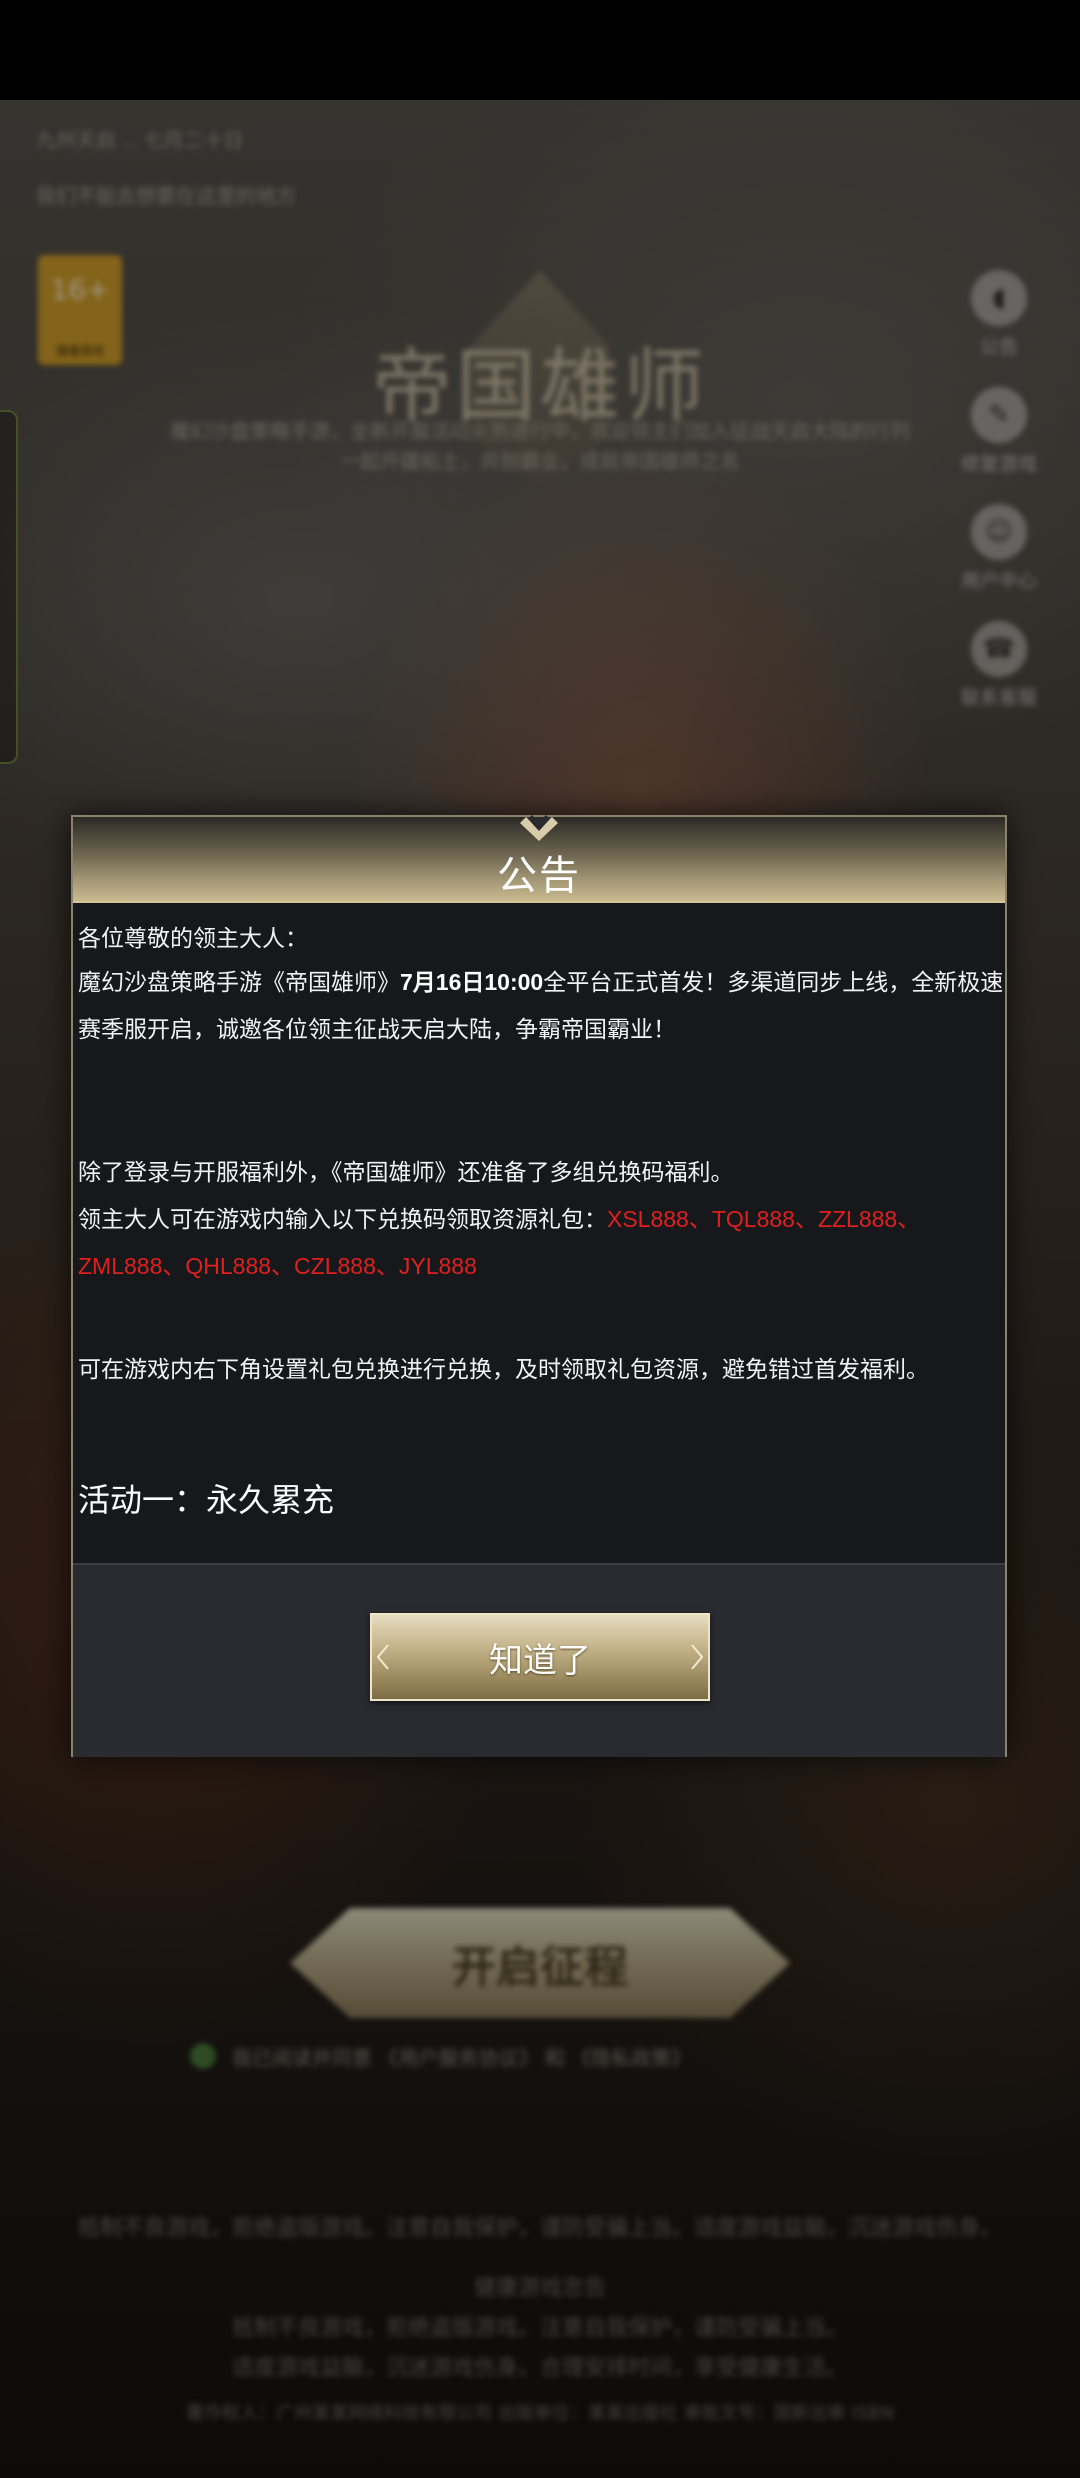  I want to click on announcement-paragraph-2: 除了登录与开服福利外，《帝国雄师》还准备了多组兑换码福利。, so click(406, 1172).